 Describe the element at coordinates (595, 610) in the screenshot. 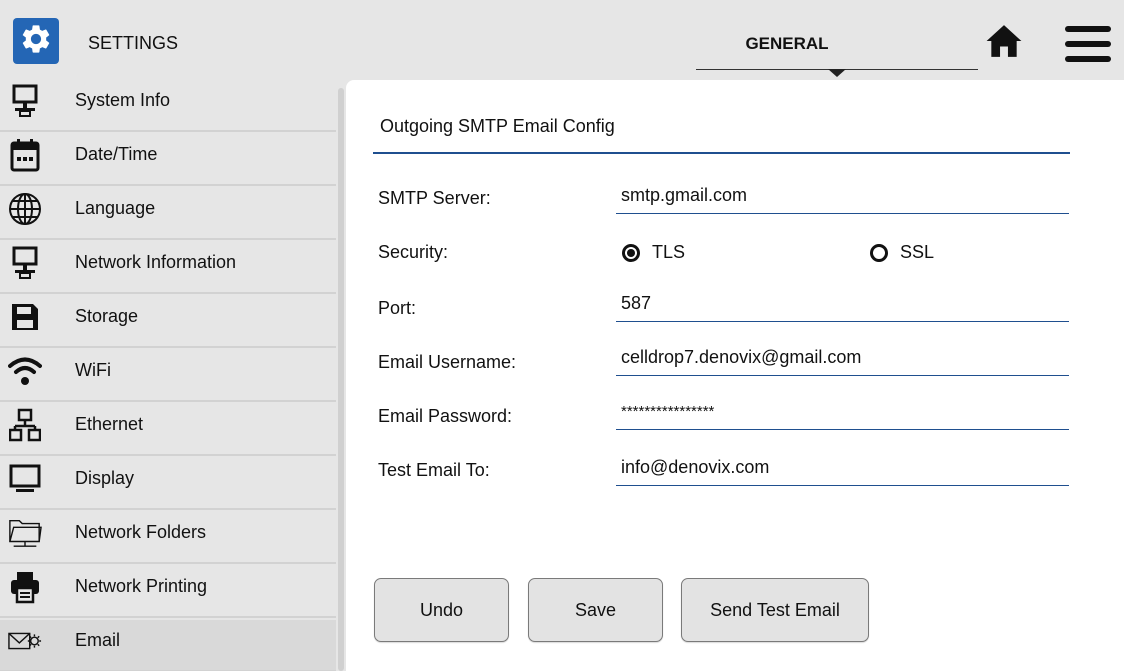

I see `save-button: Save` at that location.